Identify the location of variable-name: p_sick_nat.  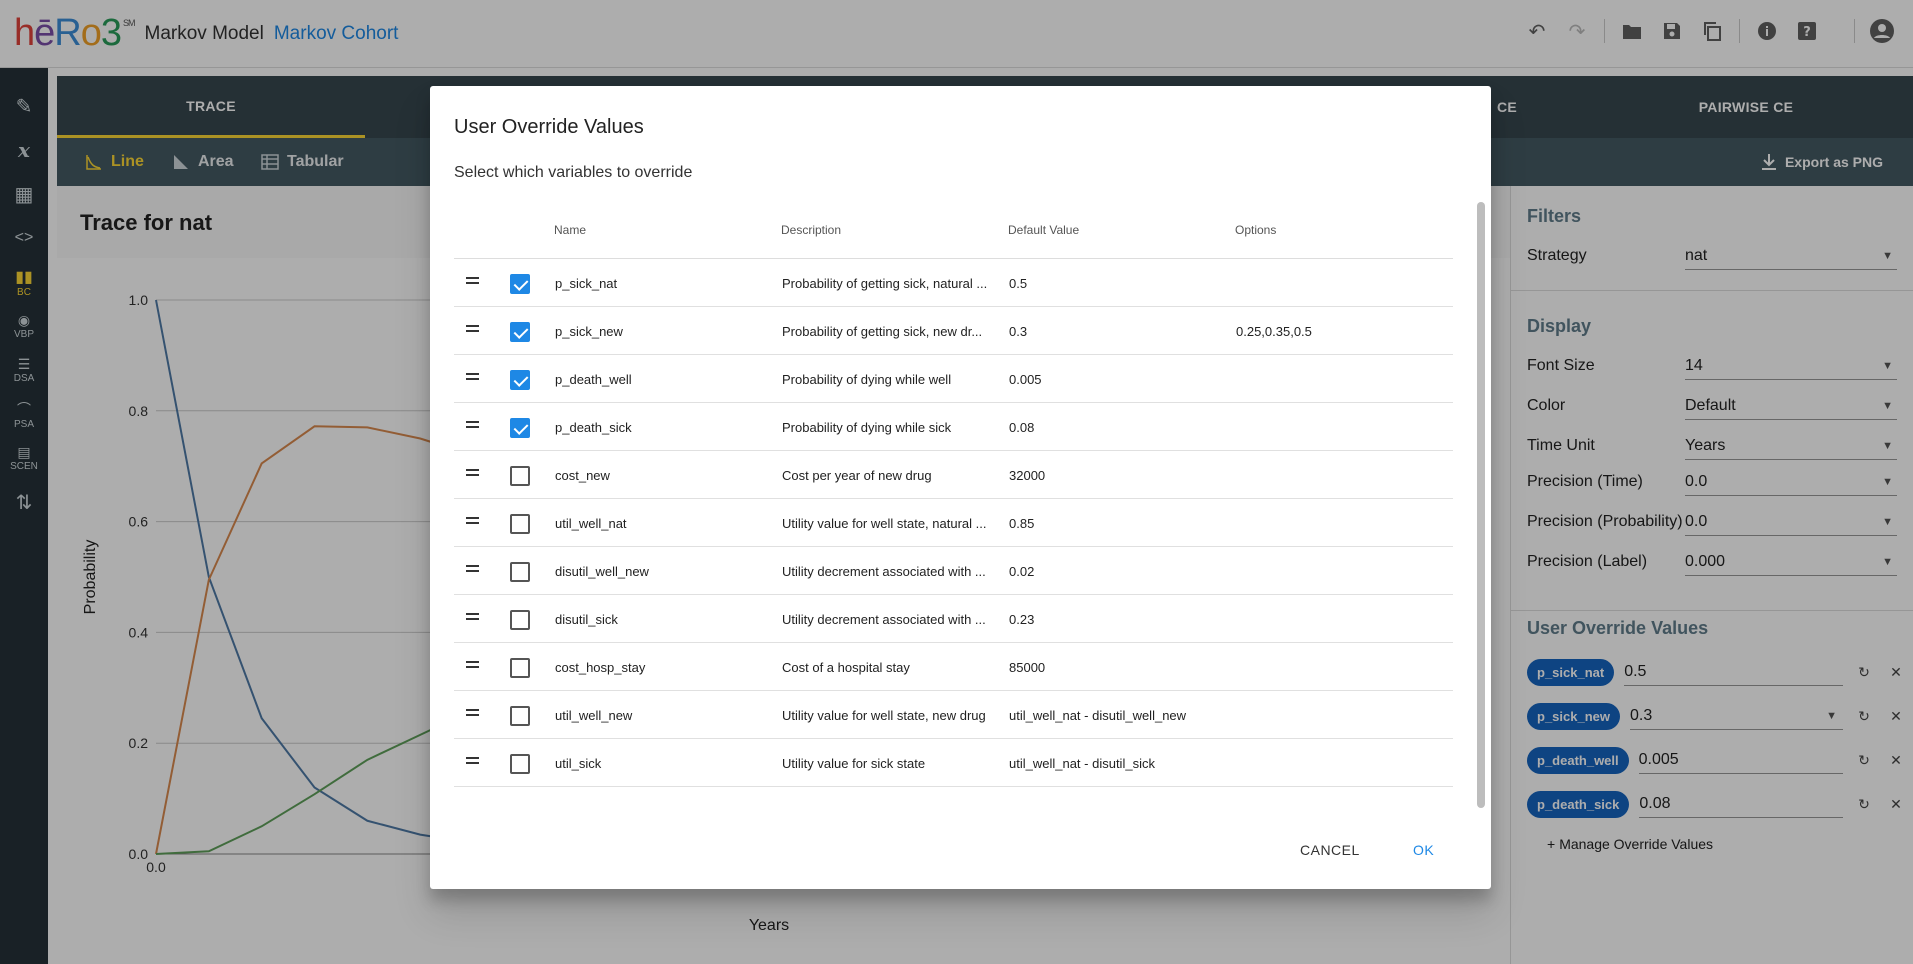
(586, 283).